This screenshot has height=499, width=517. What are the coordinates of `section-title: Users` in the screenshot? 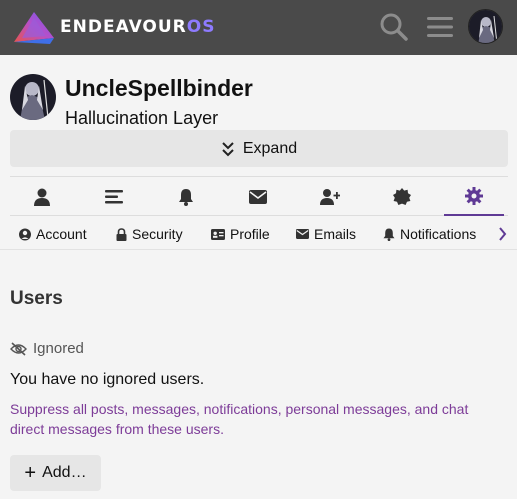 It's located at (36, 298).